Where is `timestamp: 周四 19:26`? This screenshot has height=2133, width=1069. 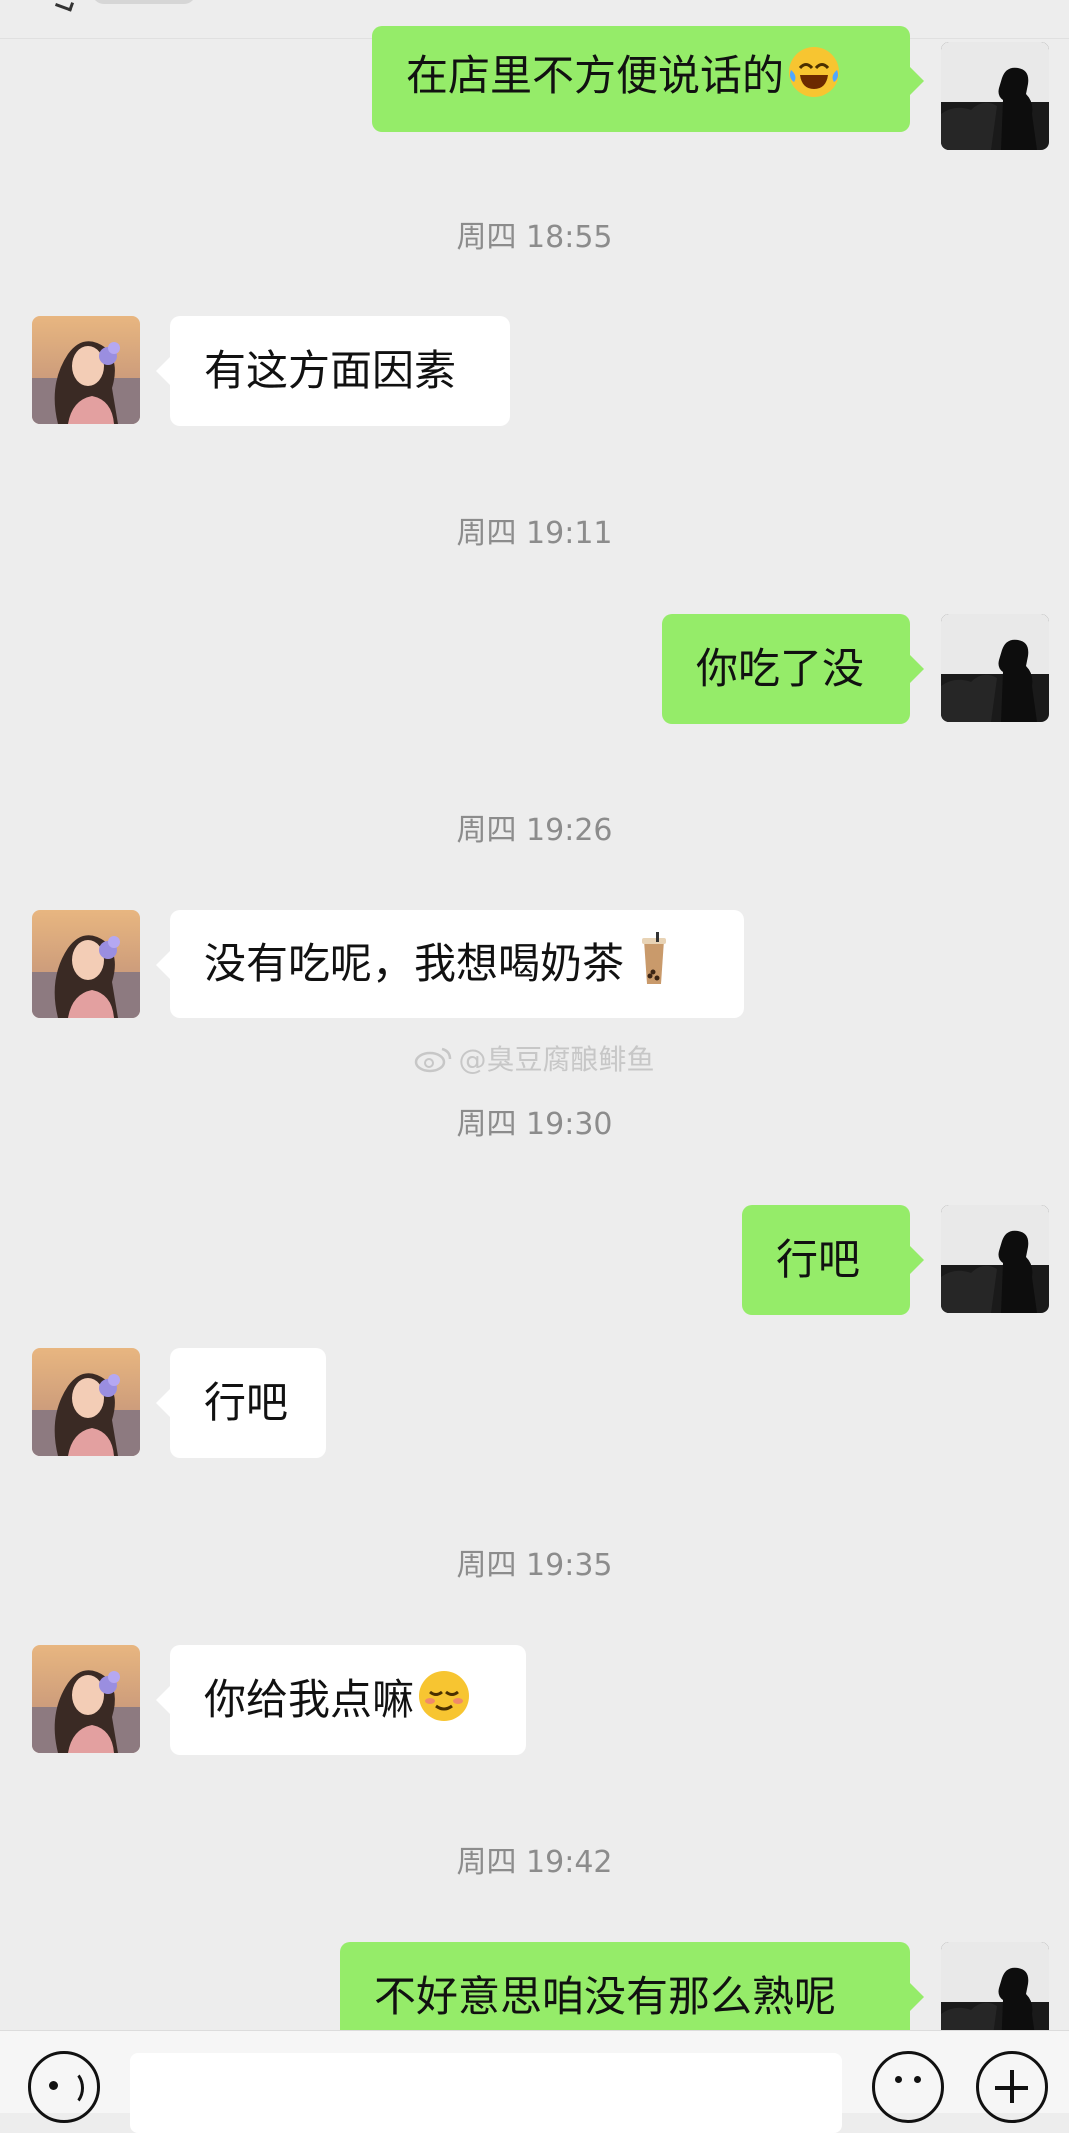 timestamp: 周四 19:26 is located at coordinates (534, 830).